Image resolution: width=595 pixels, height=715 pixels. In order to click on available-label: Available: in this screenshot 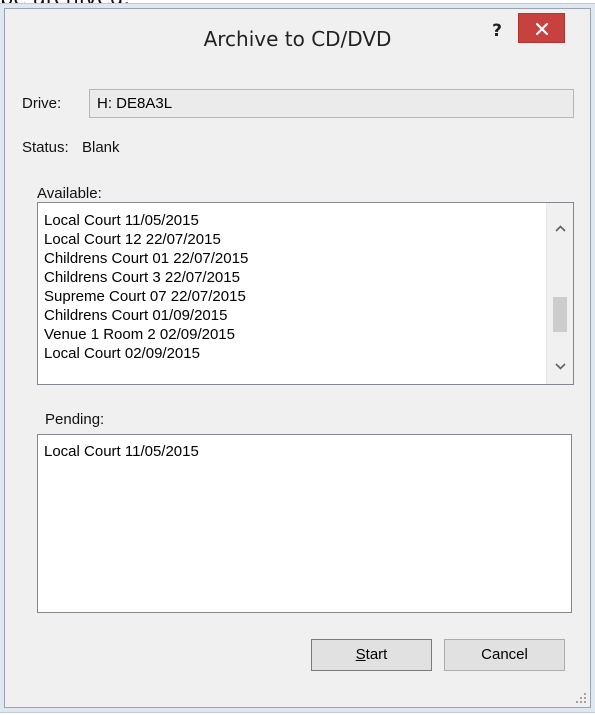, I will do `click(69, 193)`.